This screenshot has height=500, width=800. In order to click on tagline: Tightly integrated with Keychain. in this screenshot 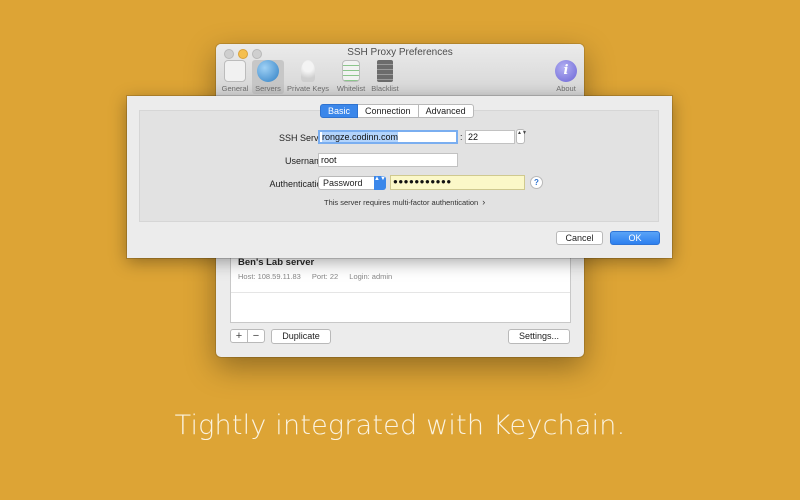, I will do `click(400, 425)`.